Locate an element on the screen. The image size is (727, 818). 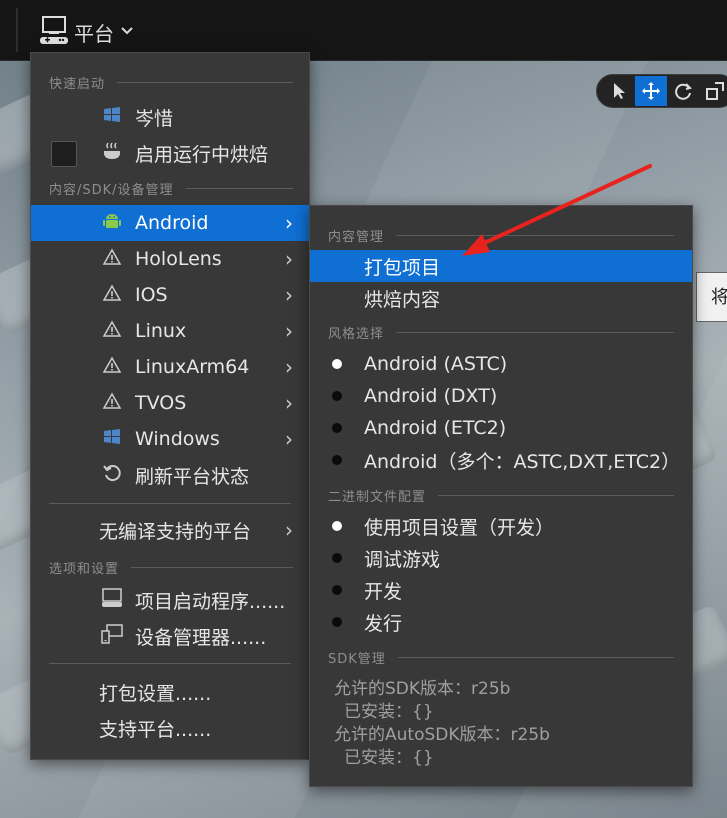
submenu-item-flavor-multi: Android（多个：ASTC,DXT,ETC2） is located at coordinates (501, 460).